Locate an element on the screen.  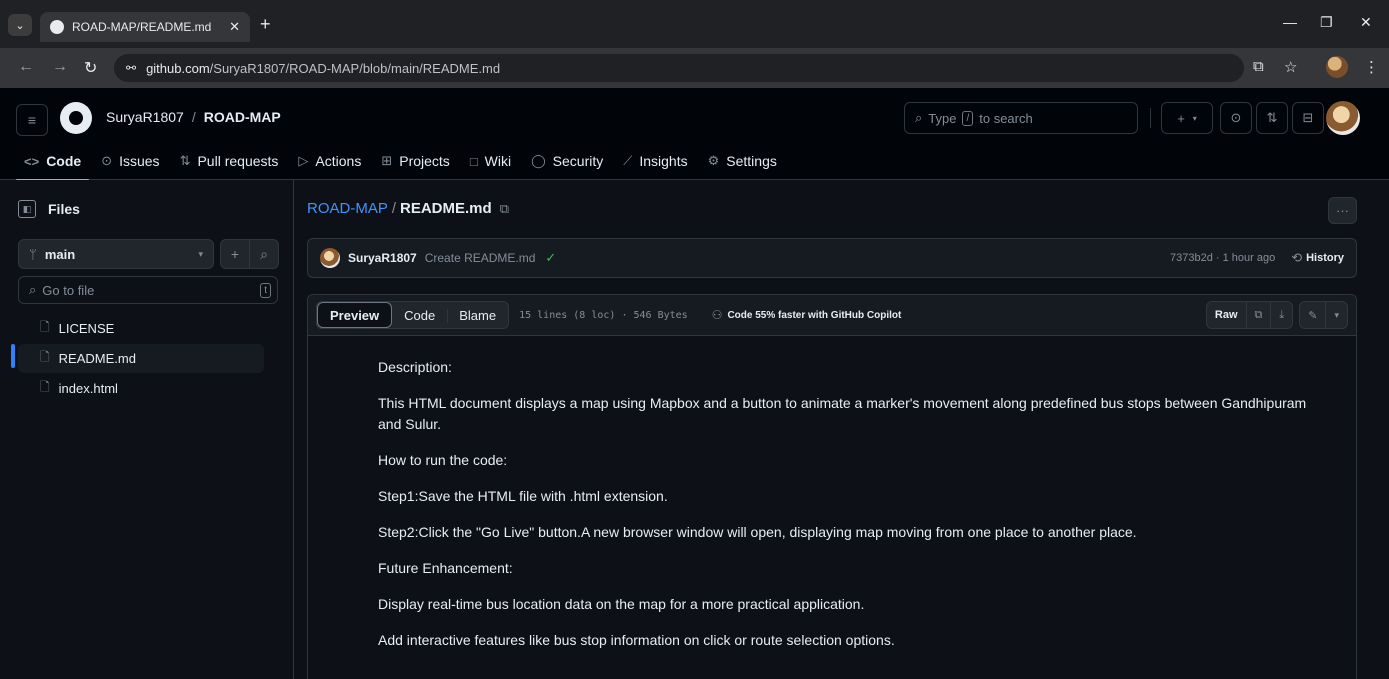
sidebar-collapse-icon: ◧ is located at coordinates (27, 209).